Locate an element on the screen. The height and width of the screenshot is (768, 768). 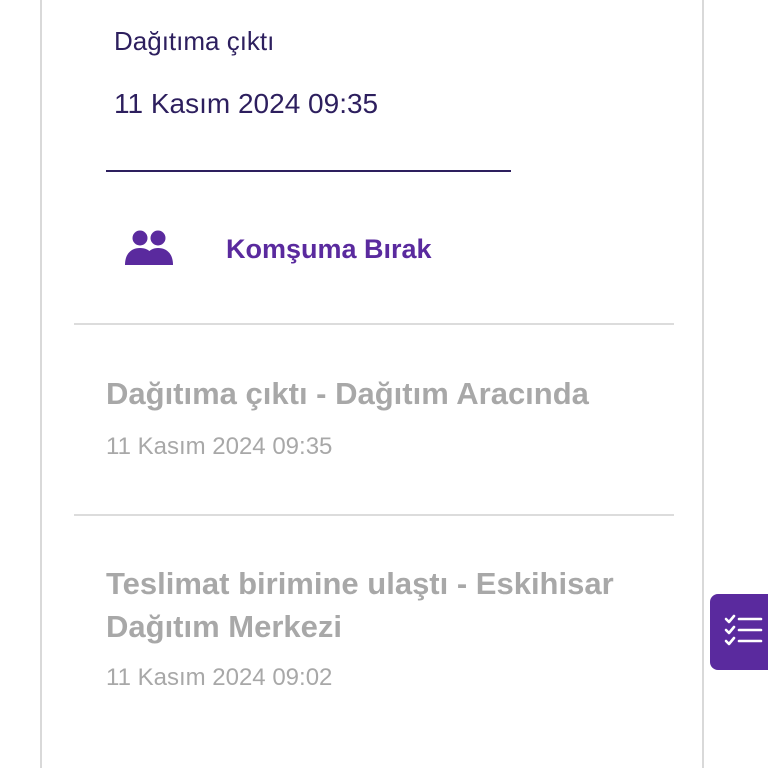
active-event-underline is located at coordinates (308, 171).